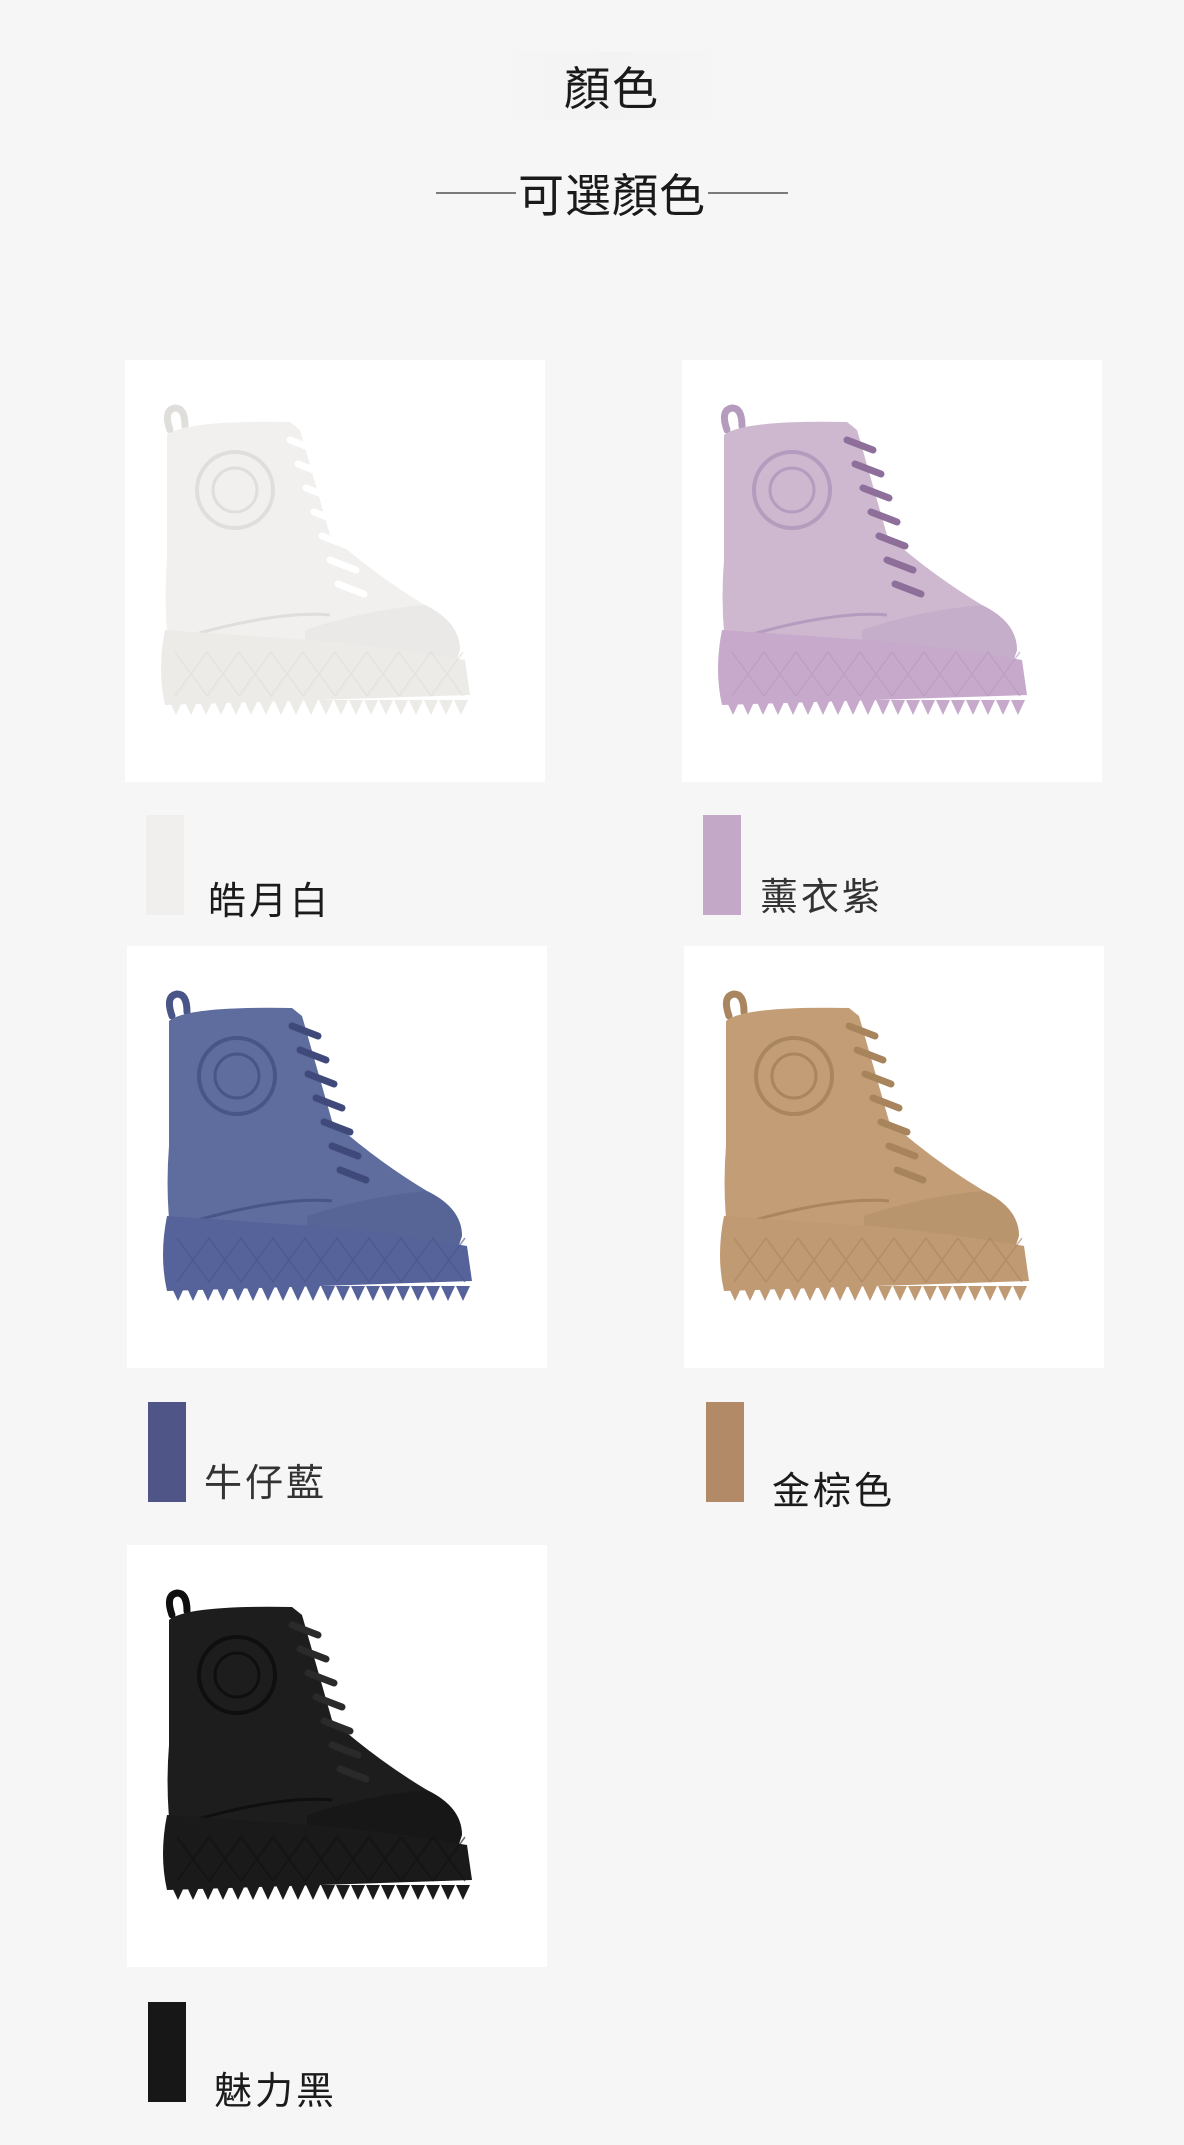 The width and height of the screenshot is (1184, 2145). What do you see at coordinates (165, 865) in the screenshot?
I see `color-swatch-white` at bounding box center [165, 865].